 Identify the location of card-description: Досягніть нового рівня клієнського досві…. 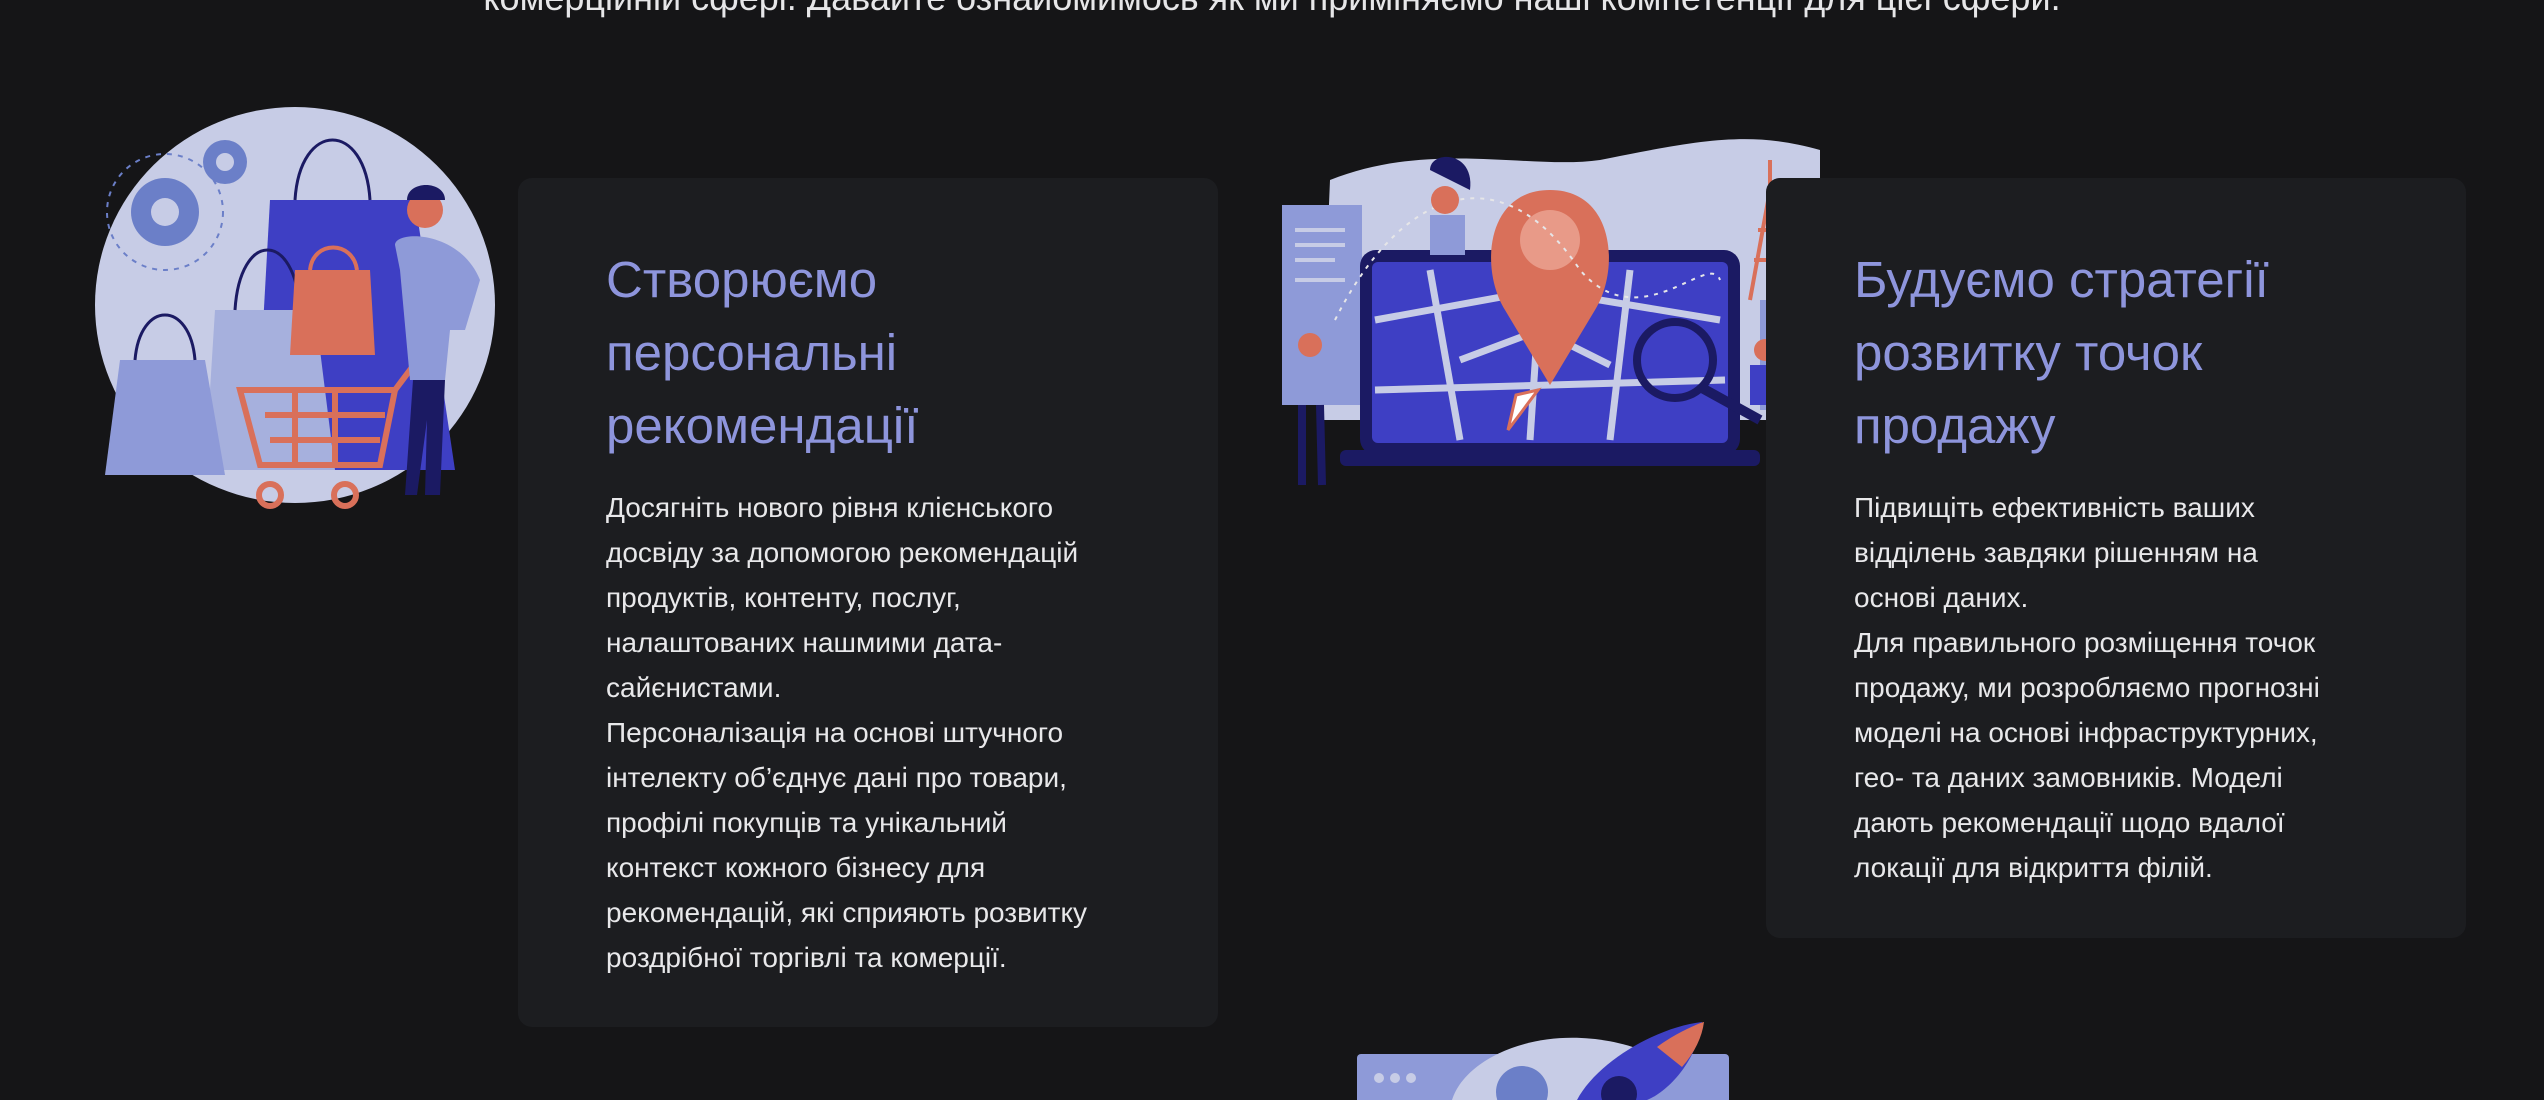
(847, 732).